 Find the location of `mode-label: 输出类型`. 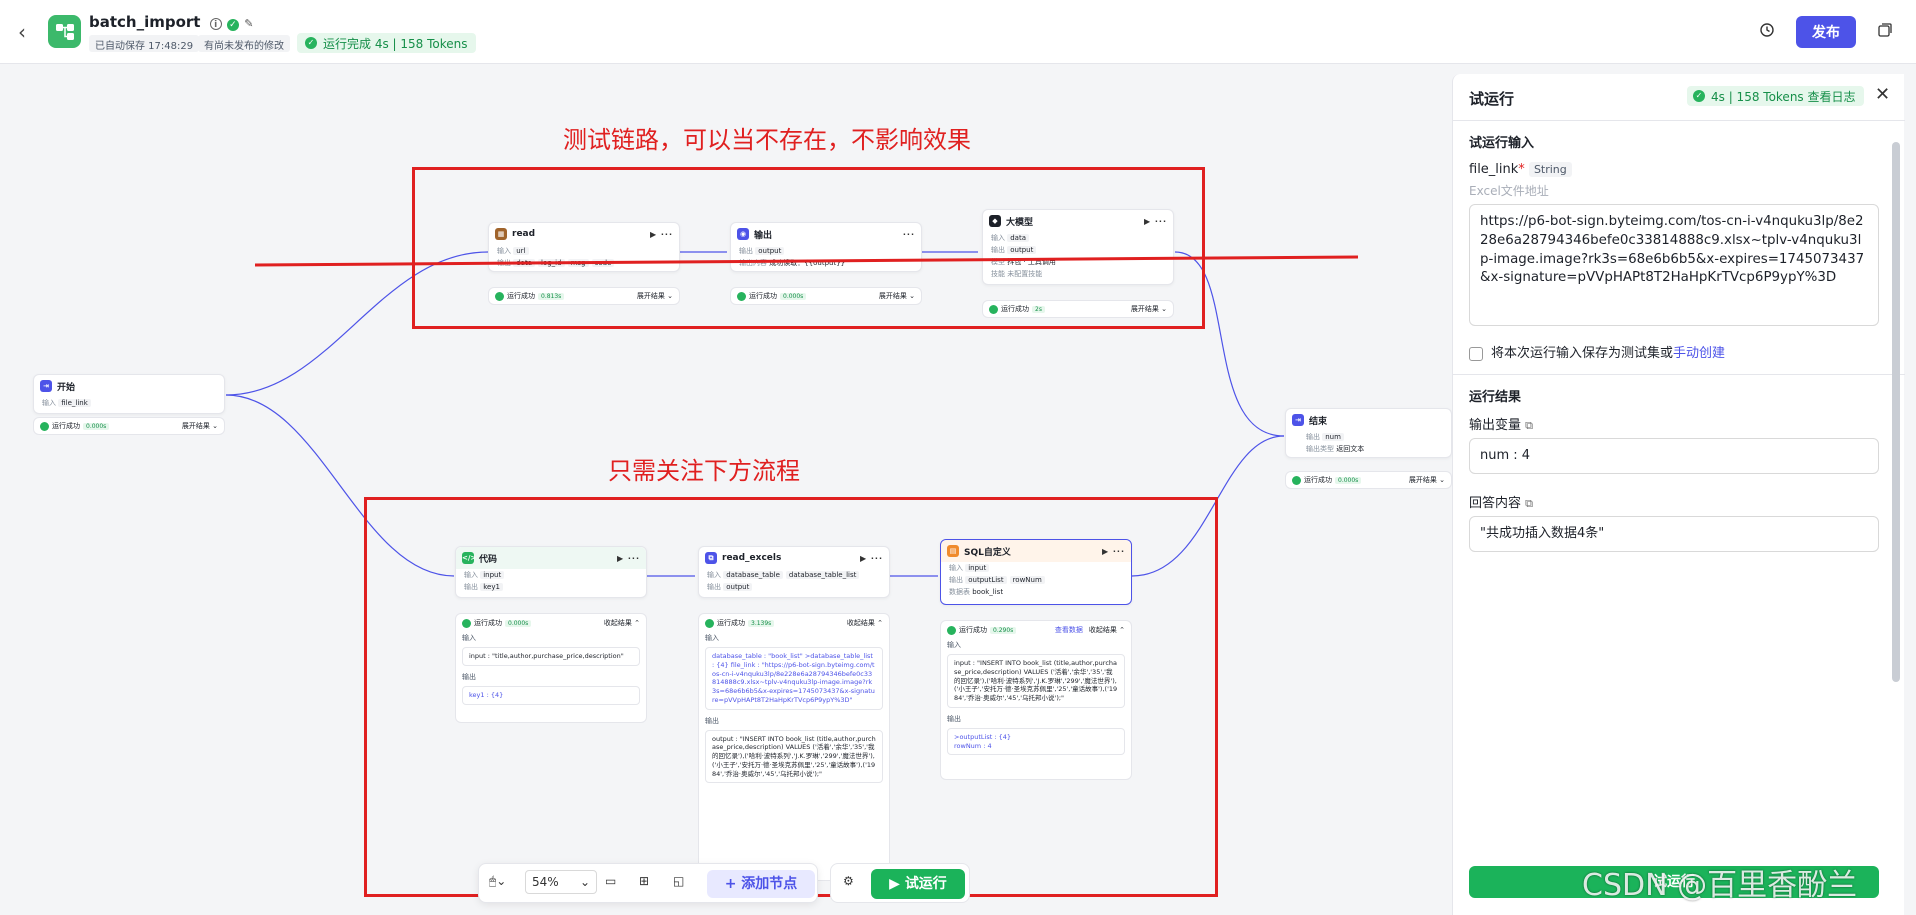

mode-label: 输出类型 is located at coordinates (1320, 449).